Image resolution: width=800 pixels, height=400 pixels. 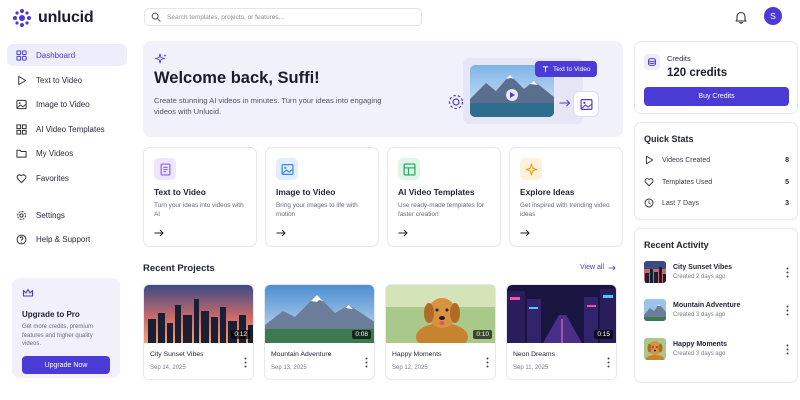 What do you see at coordinates (50, 215) in the screenshot?
I see `sidebar-item-label: Settings` at bounding box center [50, 215].